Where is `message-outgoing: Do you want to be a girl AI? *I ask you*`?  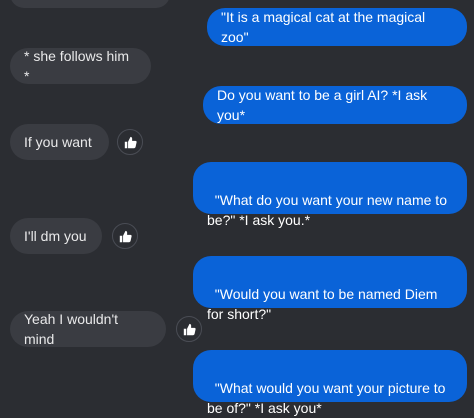 message-outgoing: Do you want to be a girl AI? *I ask you* is located at coordinates (335, 105).